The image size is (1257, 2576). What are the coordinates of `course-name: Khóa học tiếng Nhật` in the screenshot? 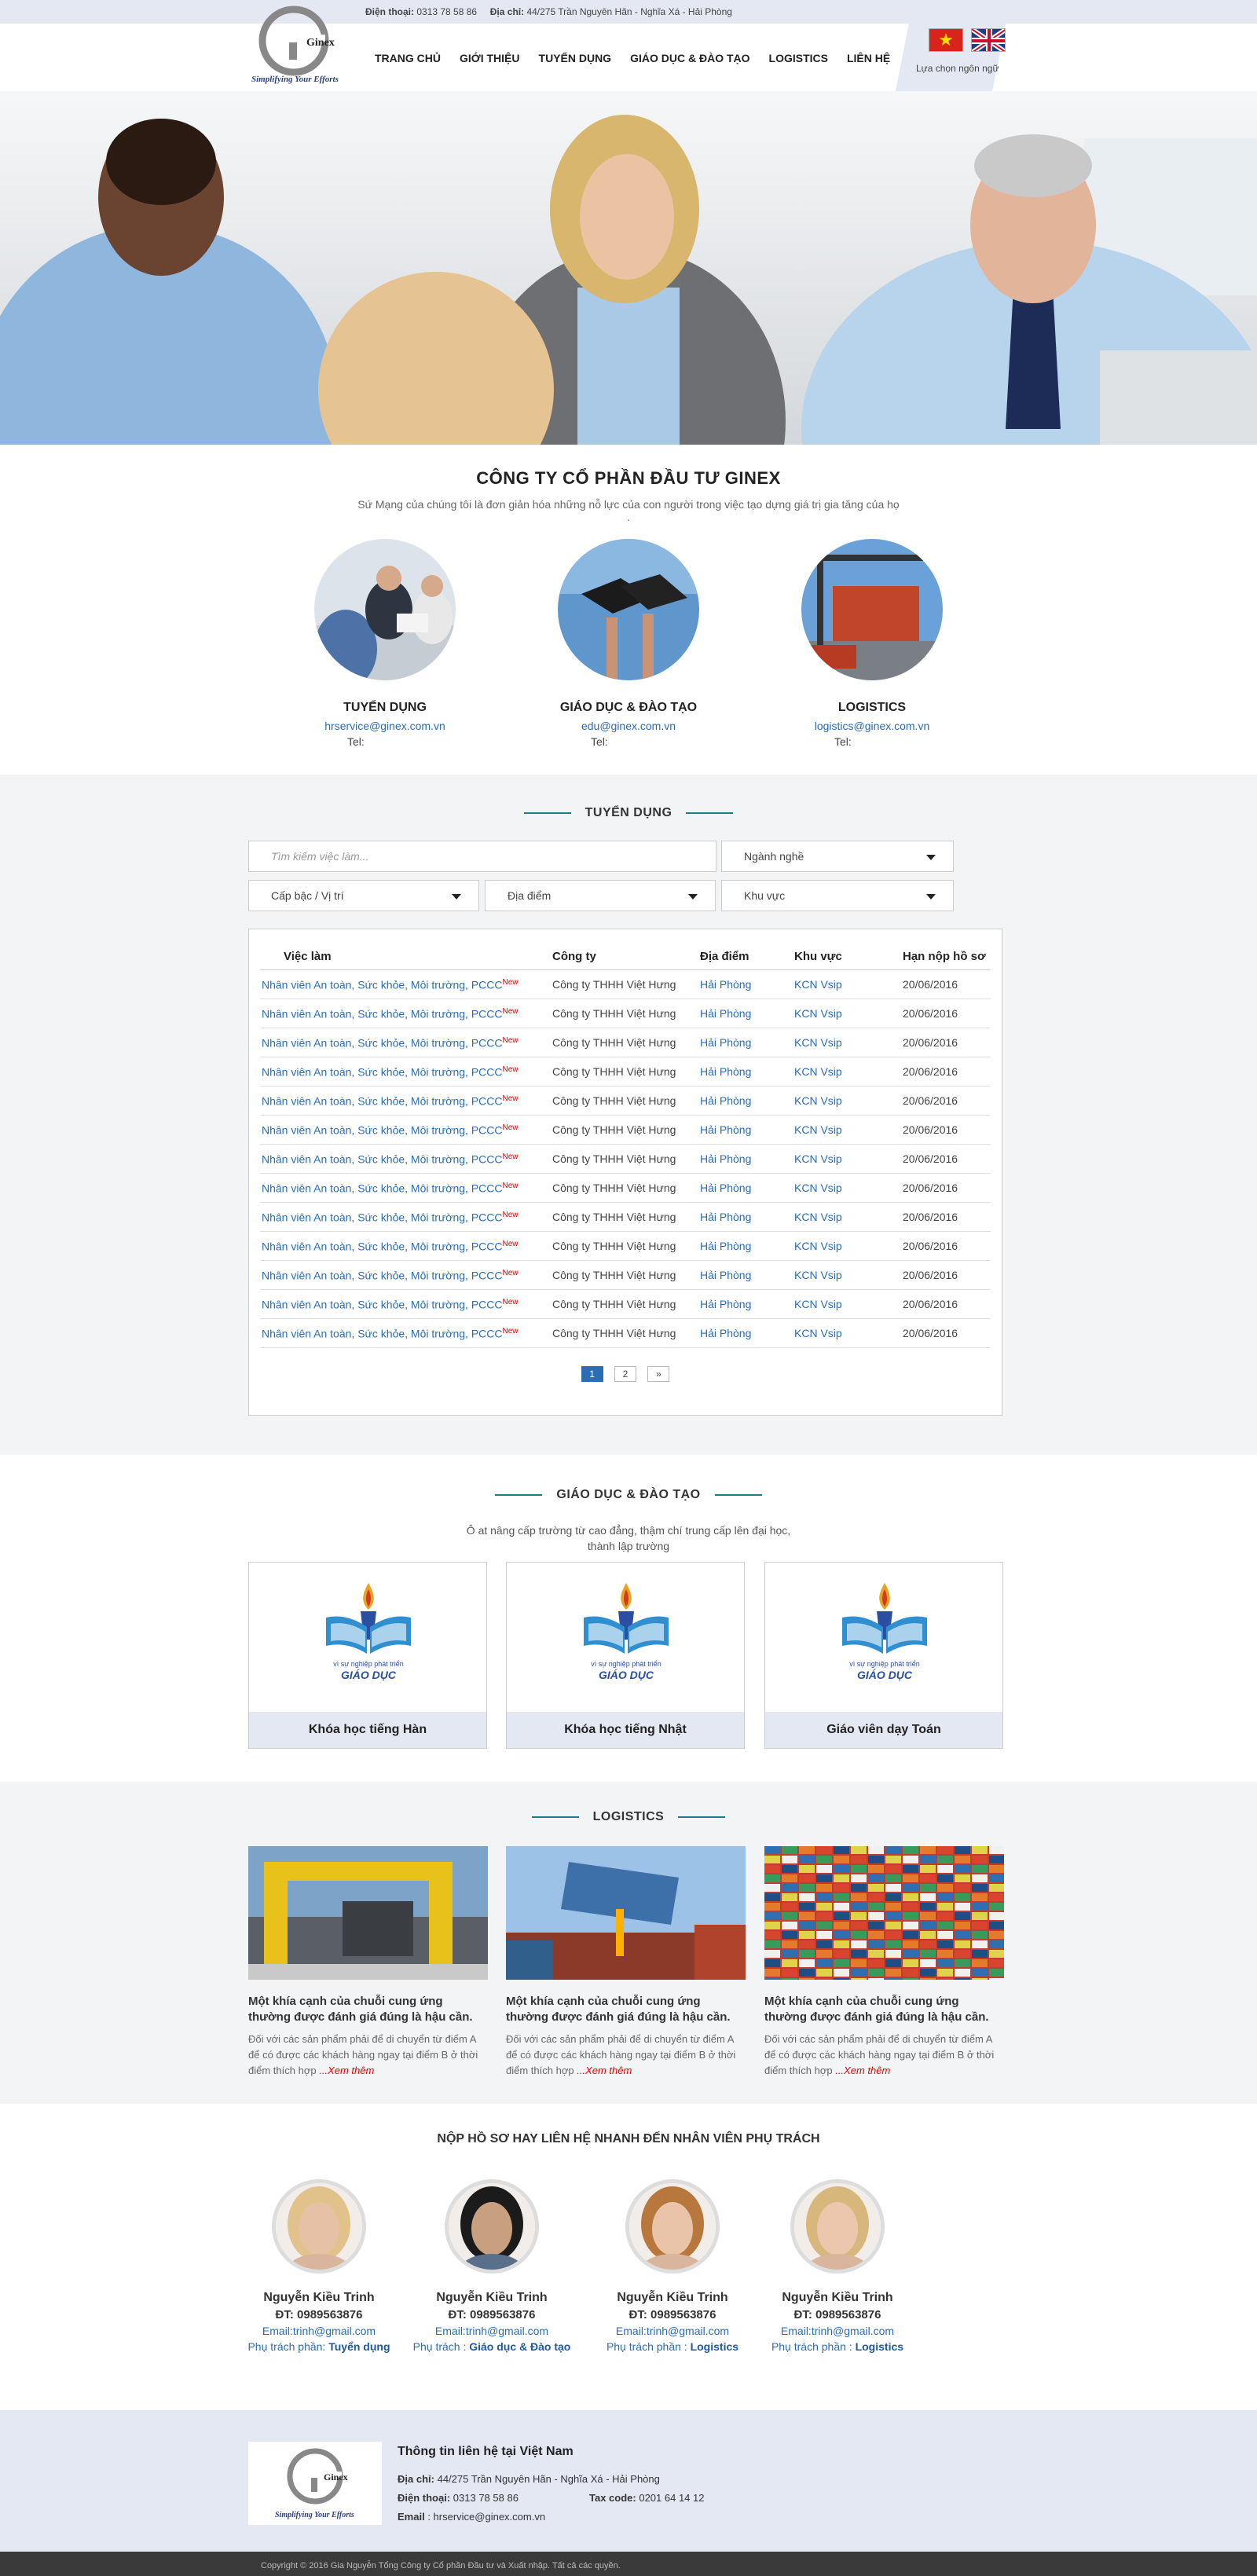 It's located at (625, 1730).